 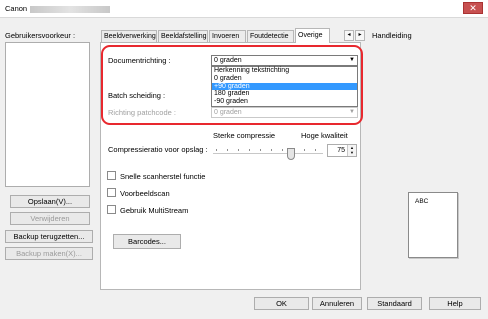 I want to click on compression-value: 75, so click(x=341, y=150).